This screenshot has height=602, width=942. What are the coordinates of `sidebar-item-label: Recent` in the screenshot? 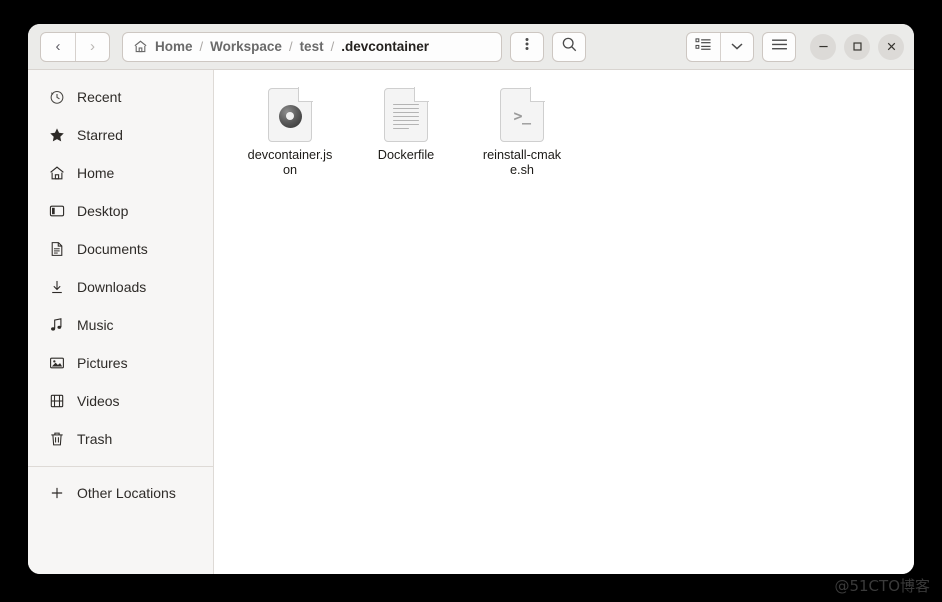 It's located at (99, 97).